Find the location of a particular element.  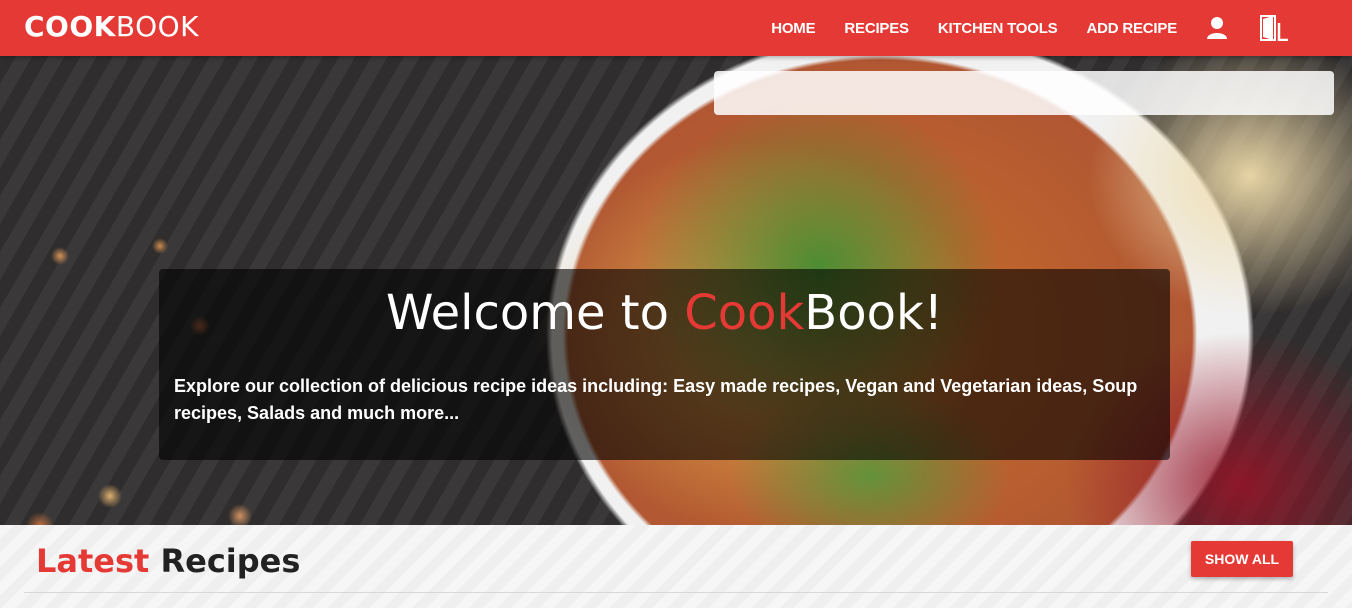

brand-part-cook: COOK is located at coordinates (70, 26).